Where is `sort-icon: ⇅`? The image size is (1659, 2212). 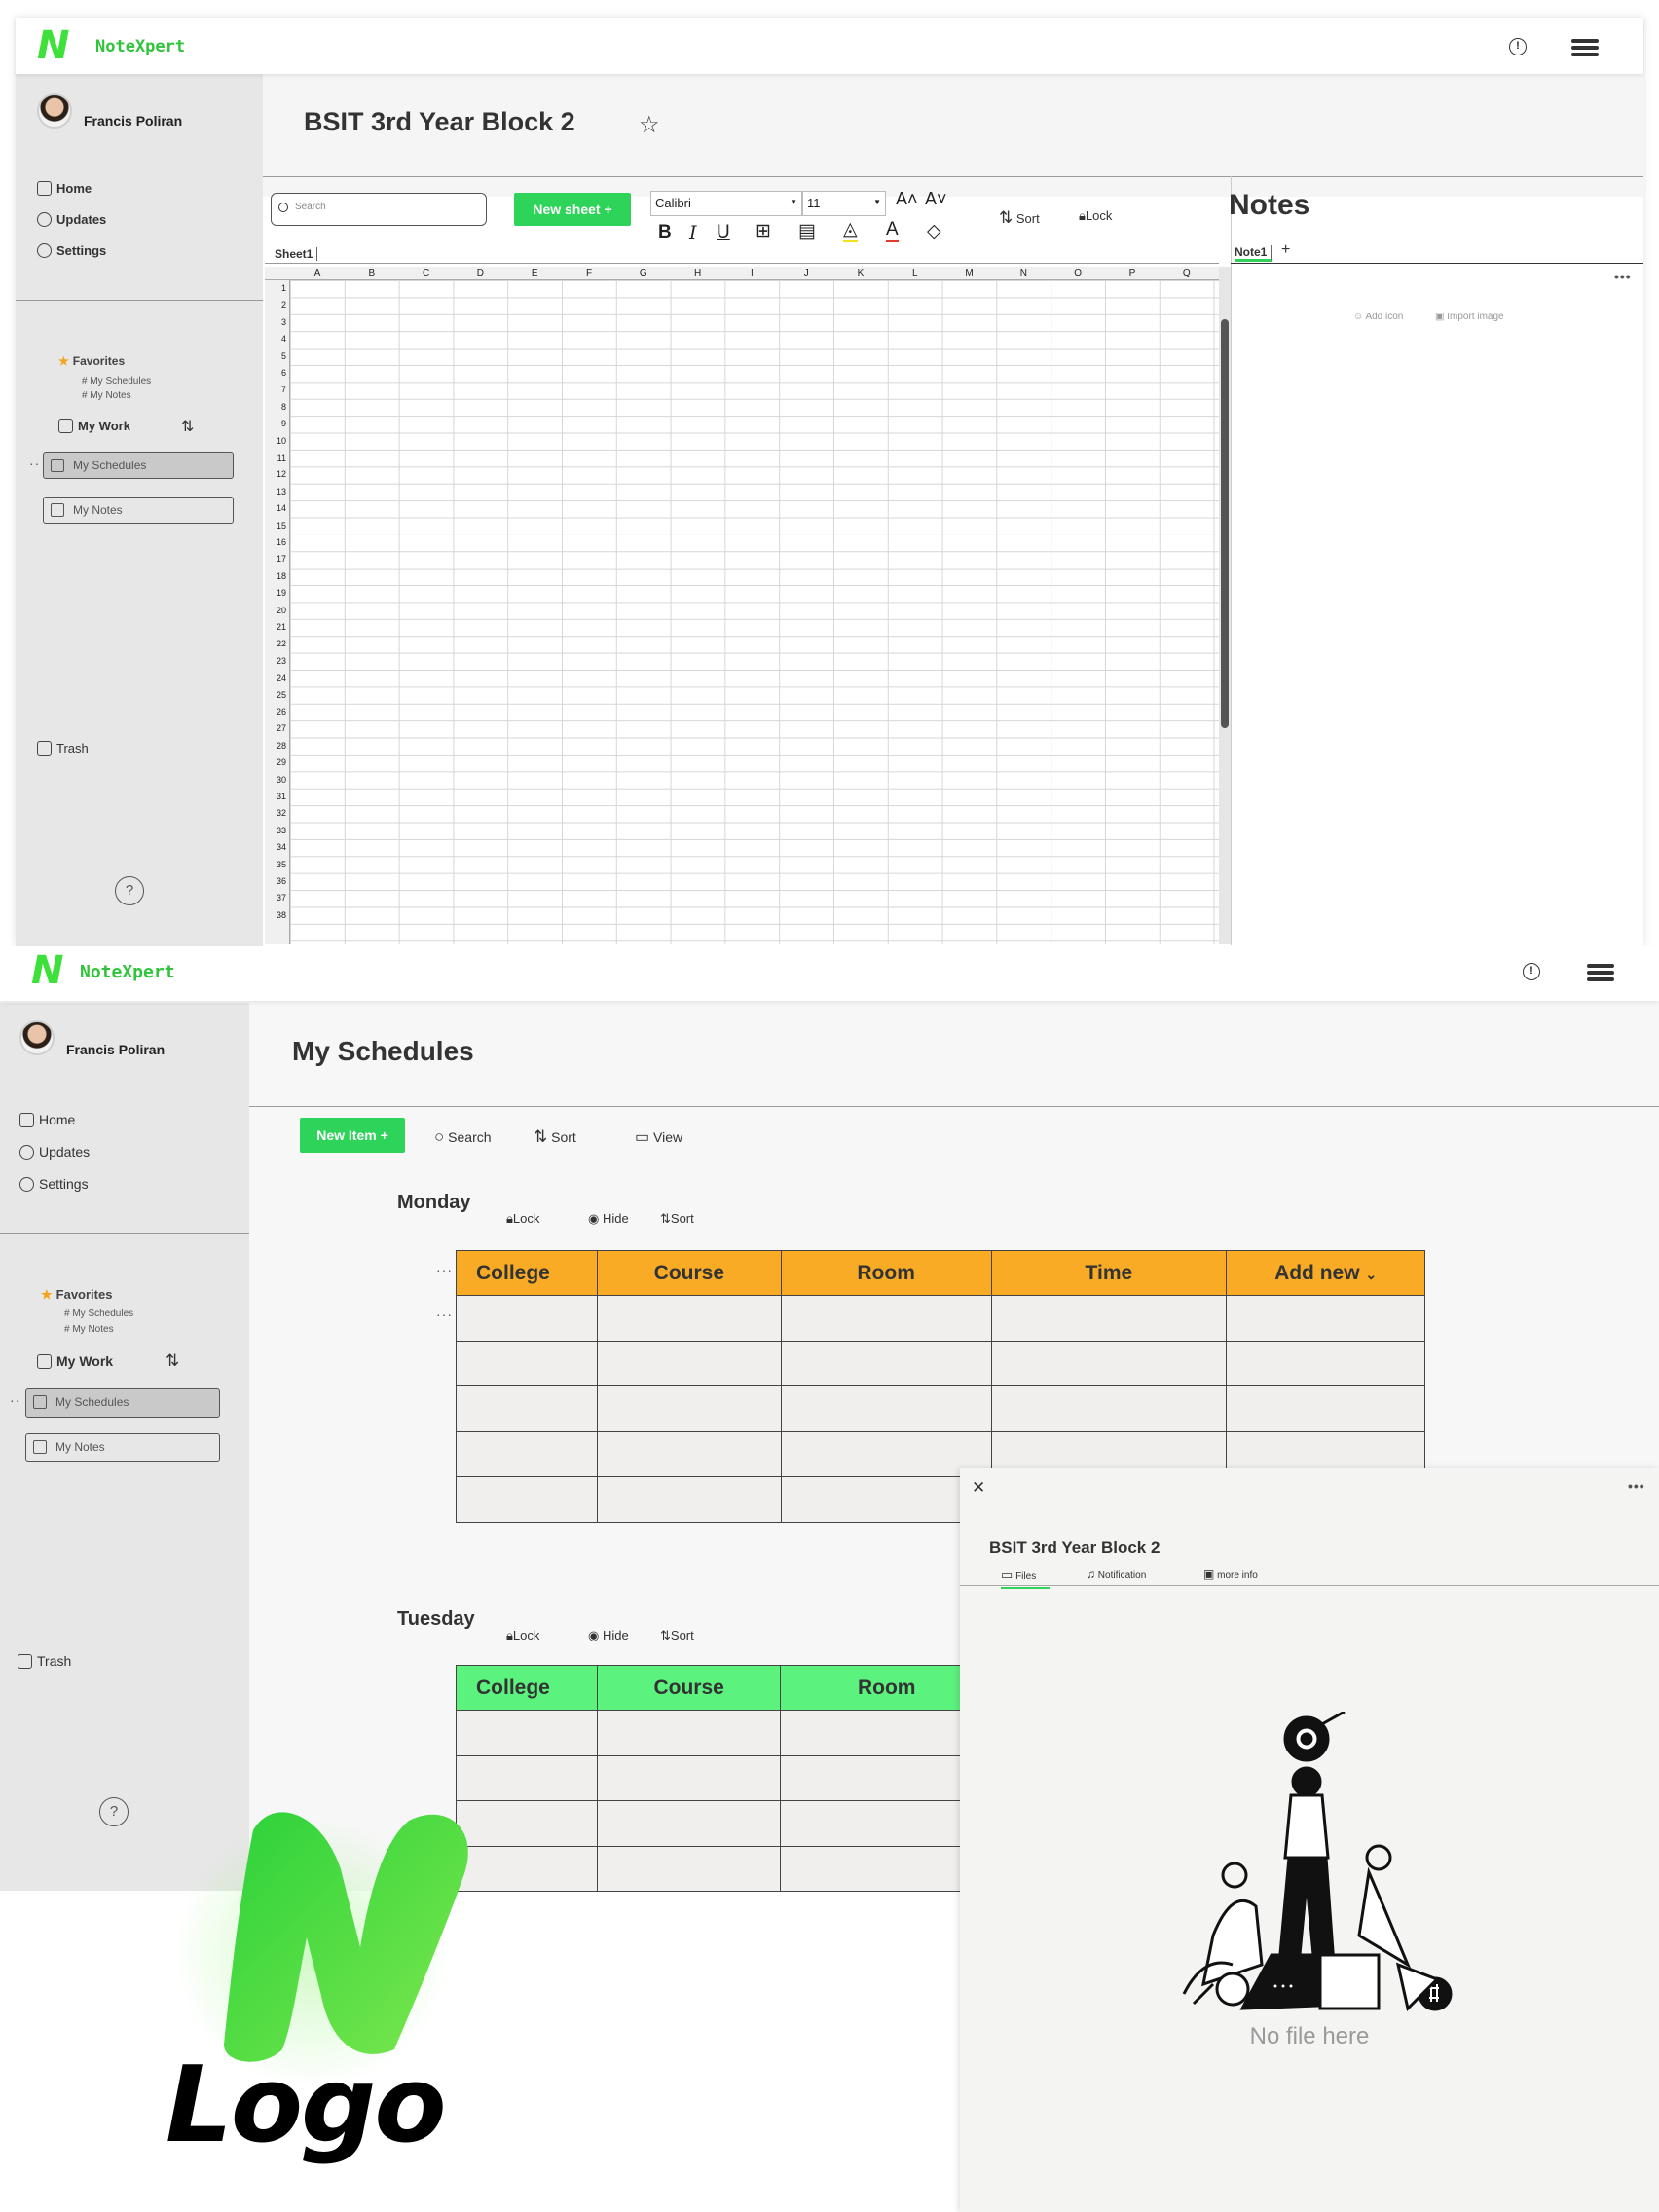
sort-icon: ⇅ is located at coordinates (172, 1361).